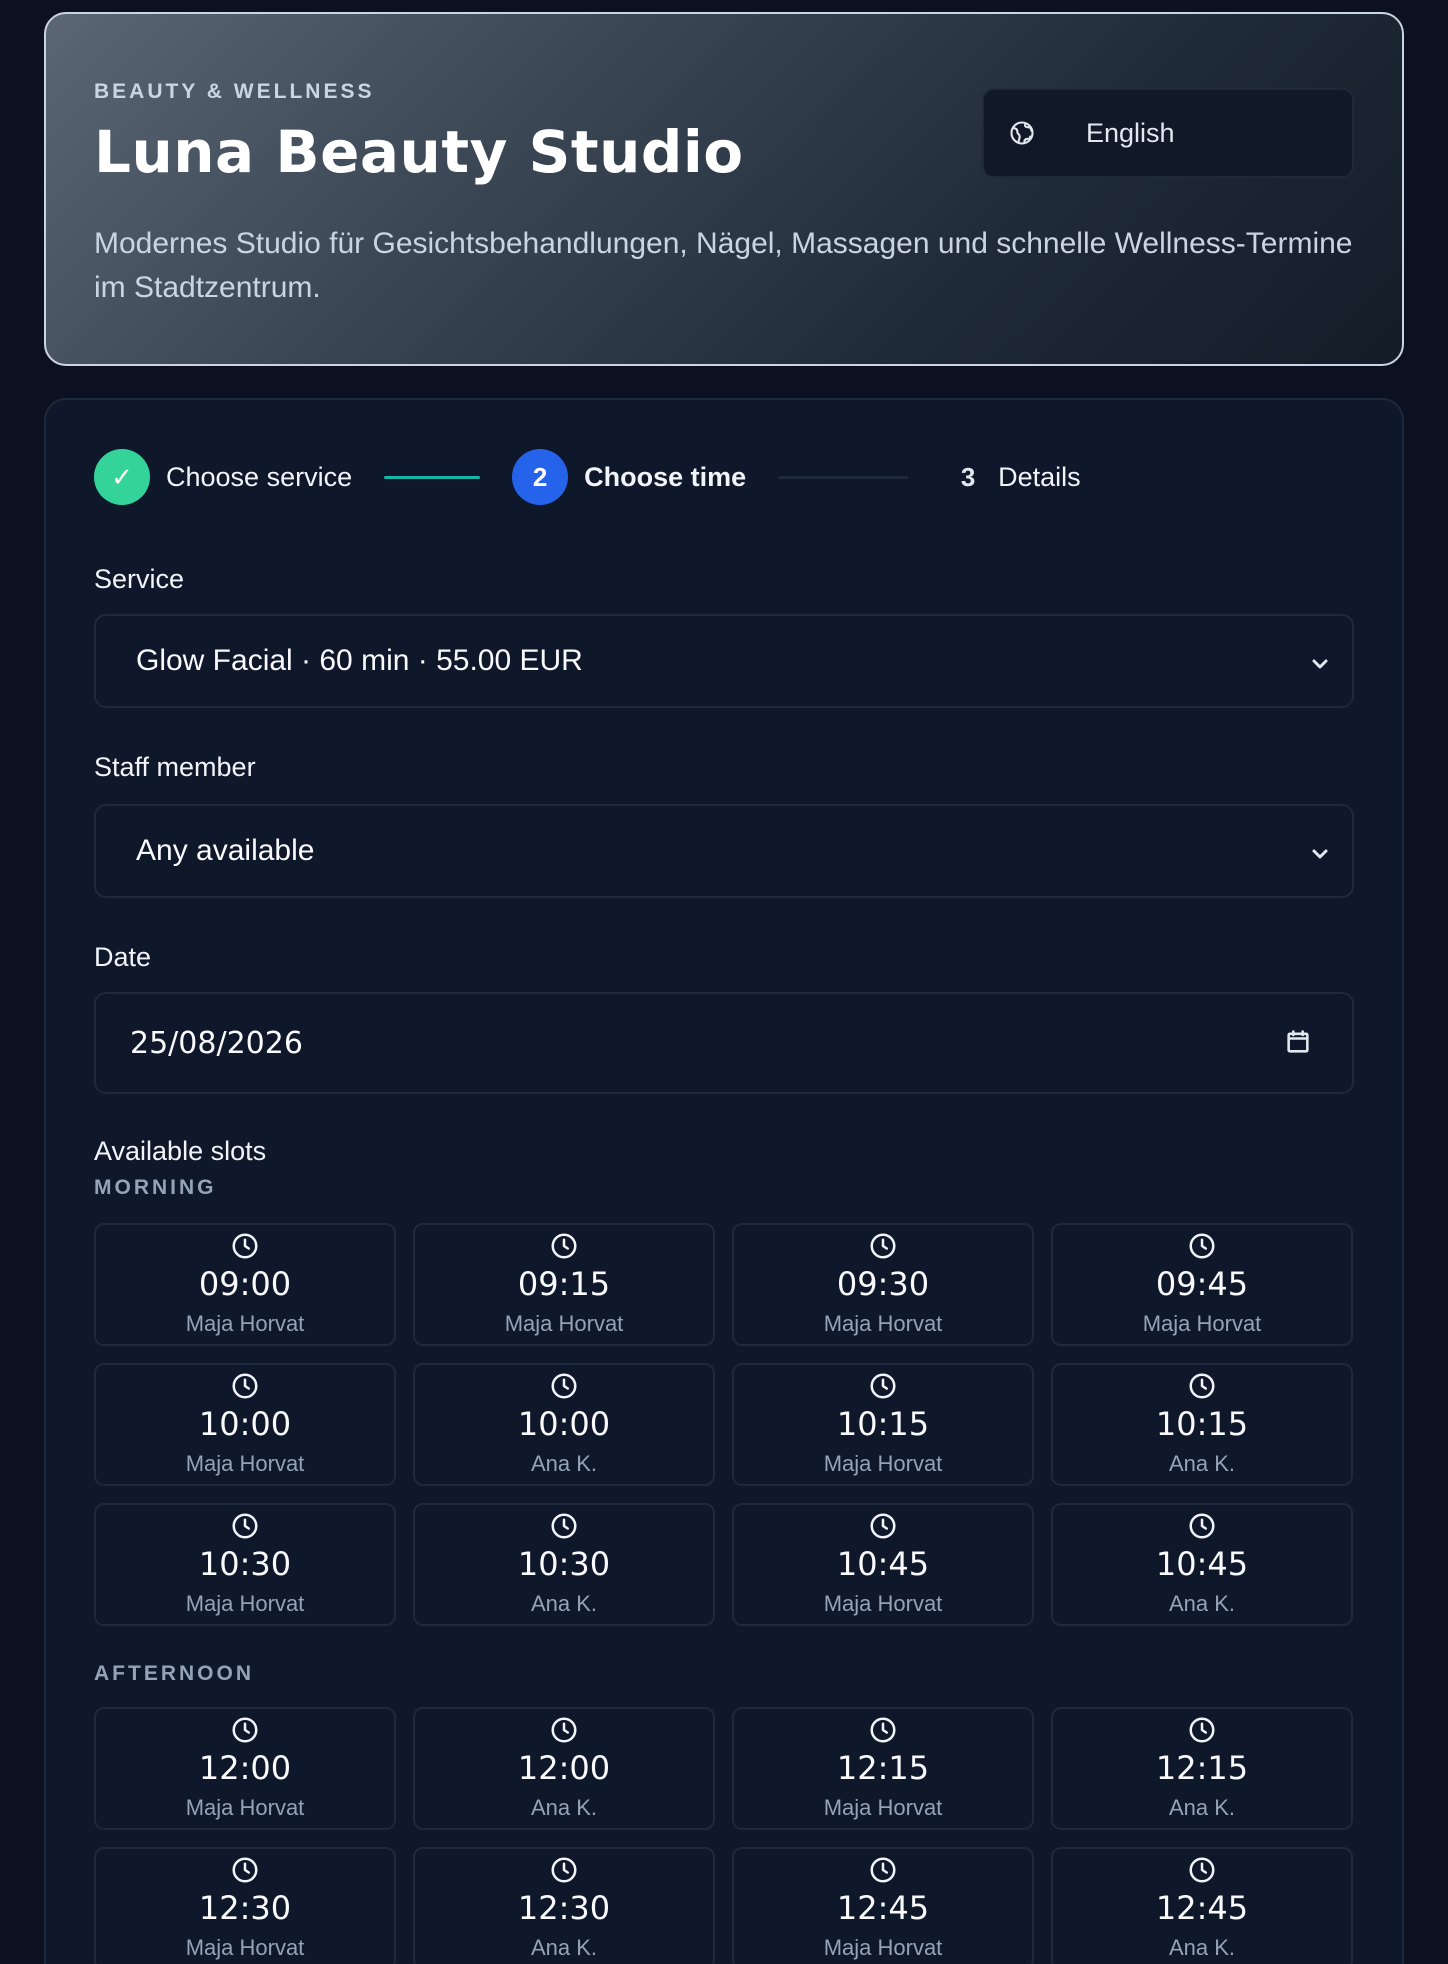 Image resolution: width=1448 pixels, height=1964 pixels. I want to click on slot-time: 09:15, so click(564, 1284).